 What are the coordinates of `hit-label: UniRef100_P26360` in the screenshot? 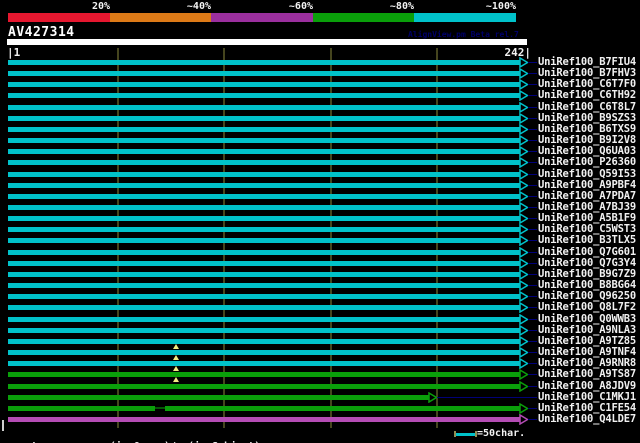 It's located at (587, 162).